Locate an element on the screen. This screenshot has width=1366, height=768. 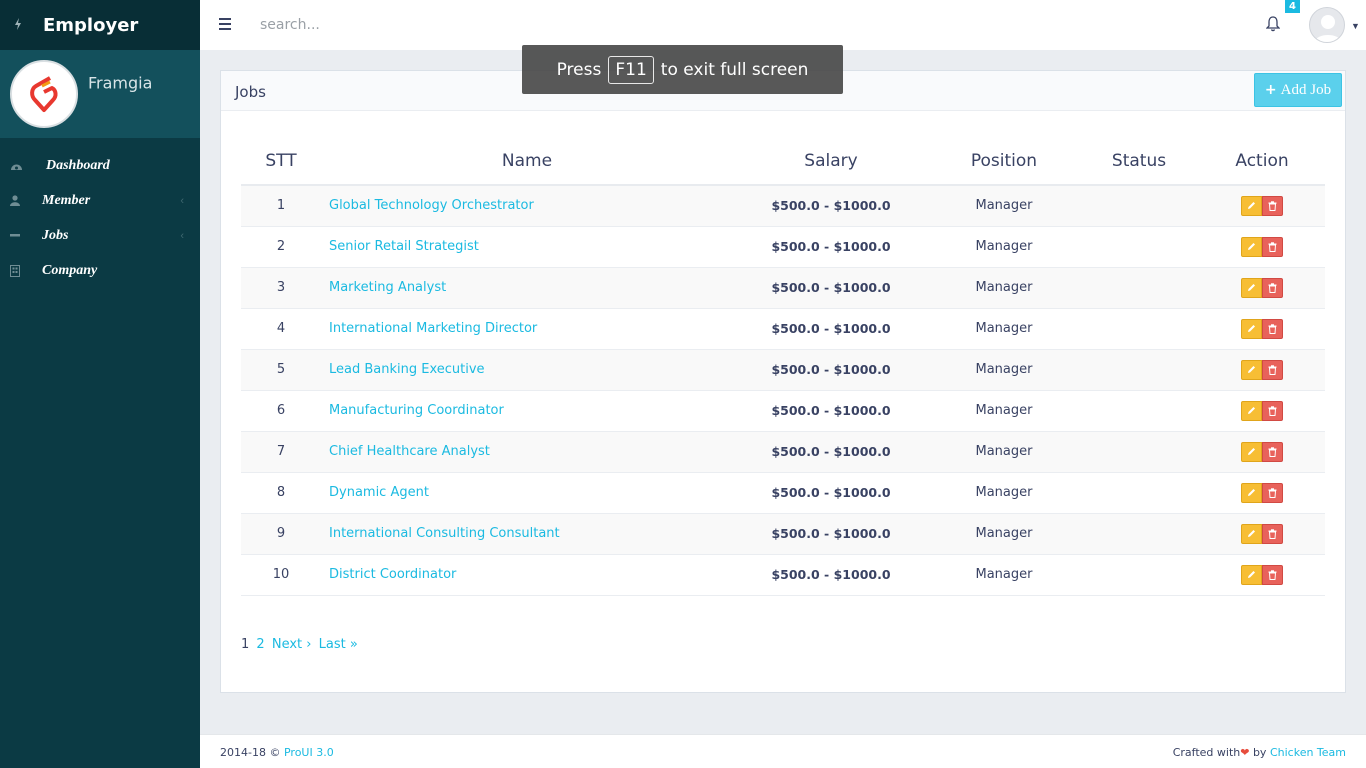
pagination: 1 2 Next › Last » is located at coordinates (299, 644).